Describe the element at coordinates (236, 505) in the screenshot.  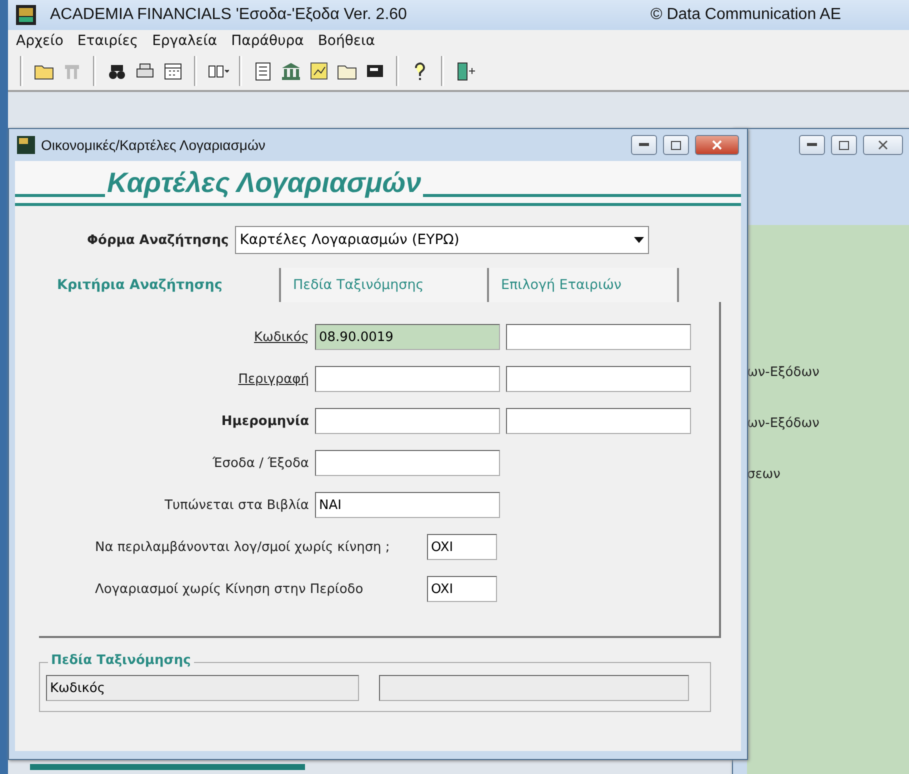
I see `field-label: Τυπώνεται στα Βιβλία` at that location.